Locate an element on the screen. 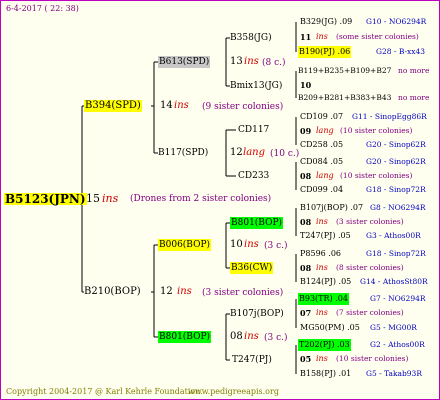 The height and width of the screenshot is (400, 440). g4-count-3: 09 is located at coordinates (306, 131).